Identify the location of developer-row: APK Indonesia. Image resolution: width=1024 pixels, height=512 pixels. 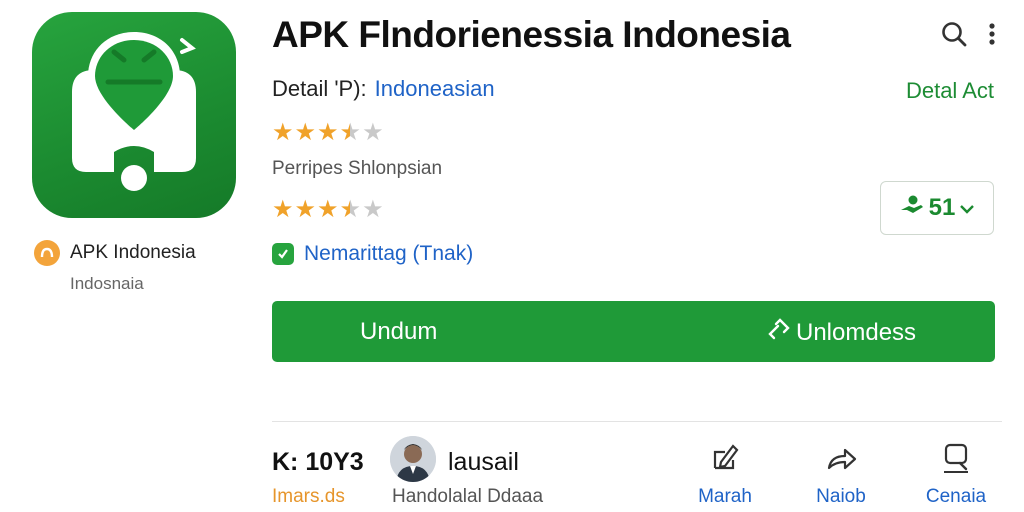
(115, 253).